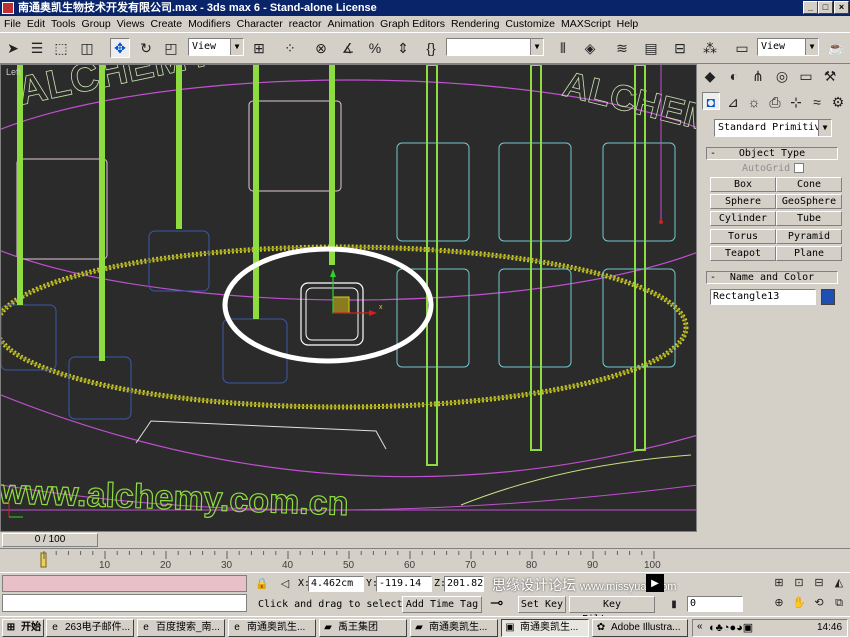 Image resolution: width=850 pixels, height=638 pixels. Describe the element at coordinates (350, 24) in the screenshot. I see `menu-animation: Animation` at that location.